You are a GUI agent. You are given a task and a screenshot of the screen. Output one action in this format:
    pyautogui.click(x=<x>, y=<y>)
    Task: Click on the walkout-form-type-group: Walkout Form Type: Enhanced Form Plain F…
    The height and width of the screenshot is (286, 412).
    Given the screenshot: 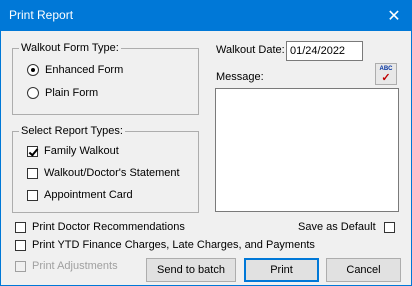 What is the action you would take?
    pyautogui.click(x=105, y=78)
    